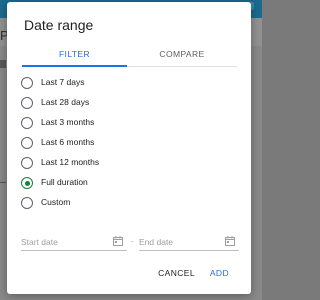 The image size is (320, 300). Describe the element at coordinates (74, 54) in the screenshot. I see `tab-filter: FILTER` at that location.